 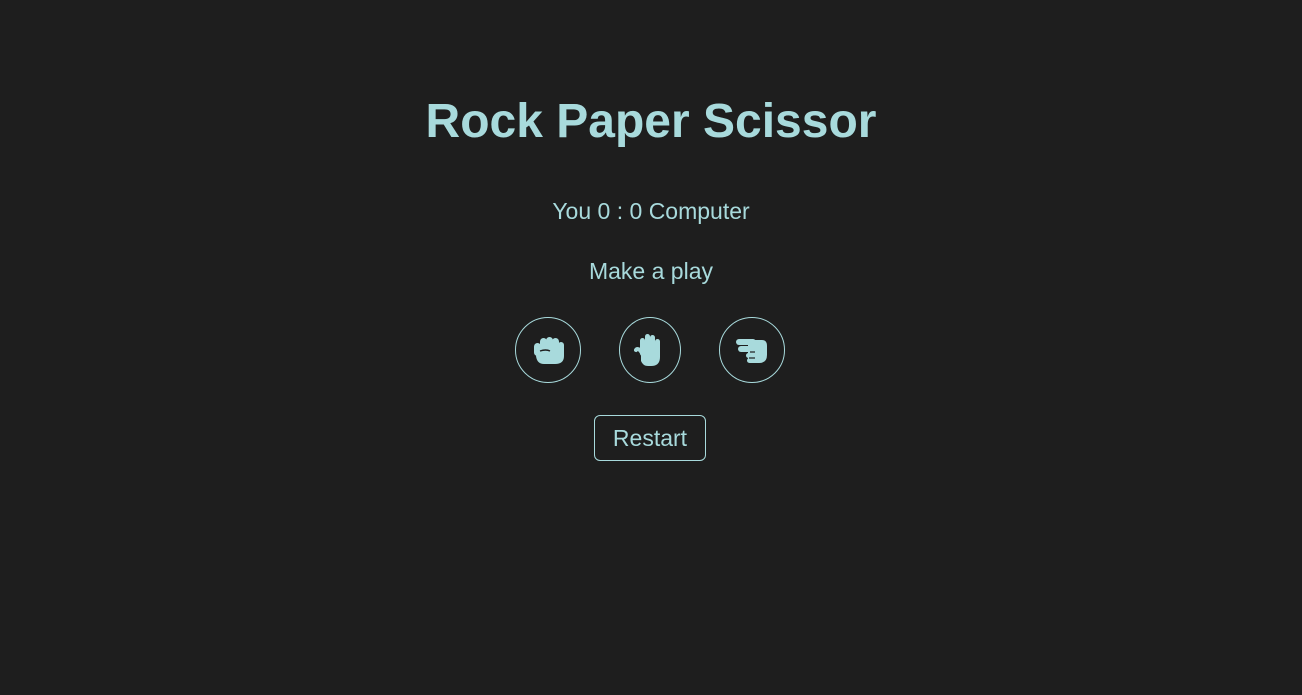 I want to click on player-score: 0, so click(x=604, y=211).